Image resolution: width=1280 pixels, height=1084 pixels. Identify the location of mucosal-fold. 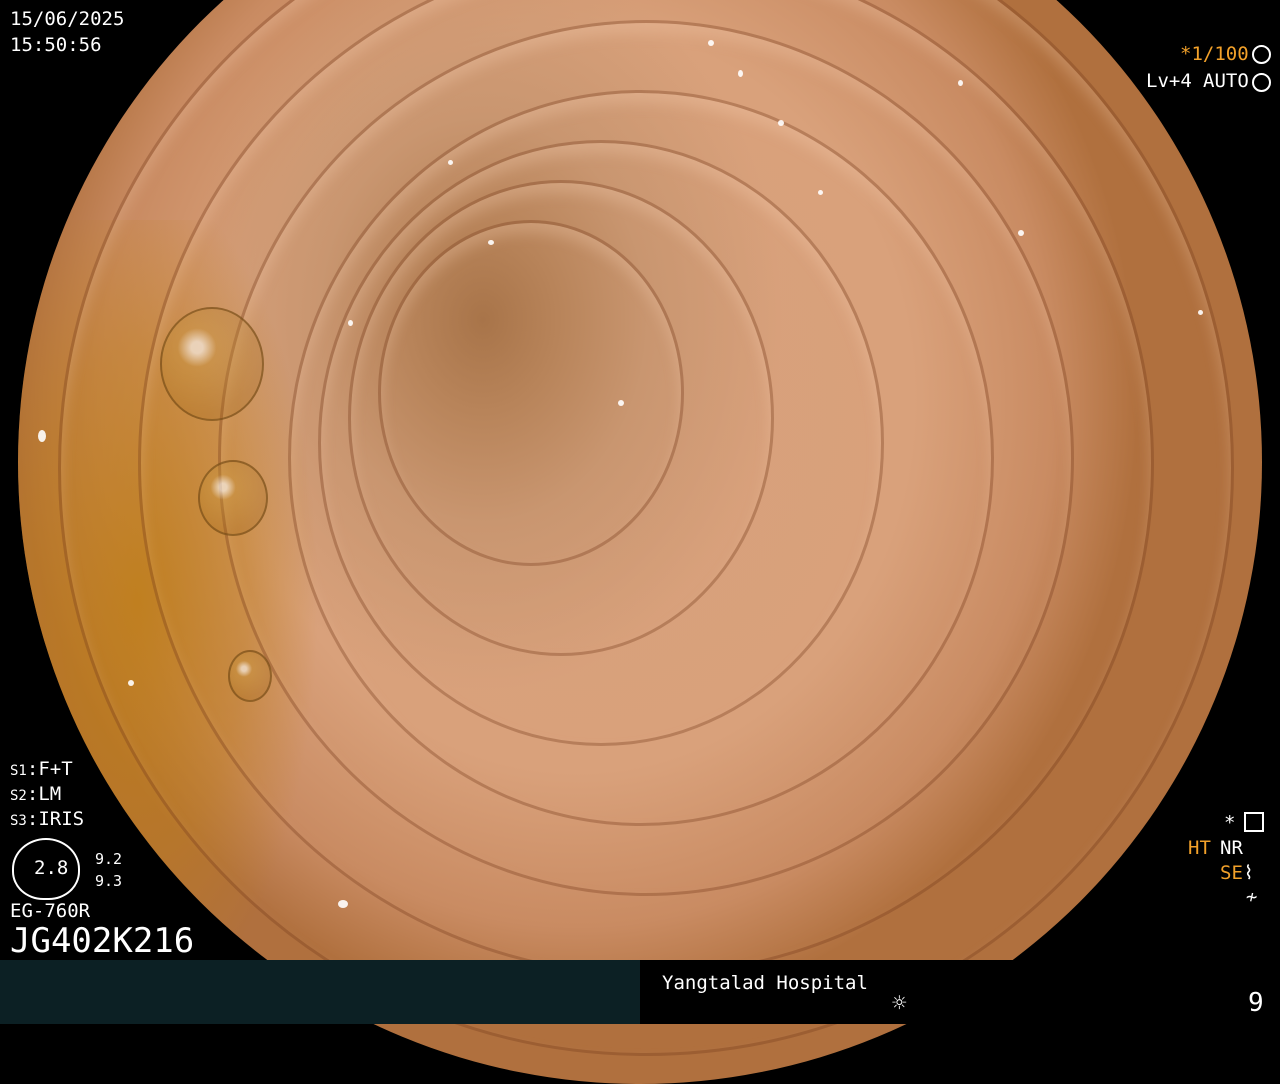
(531, 393).